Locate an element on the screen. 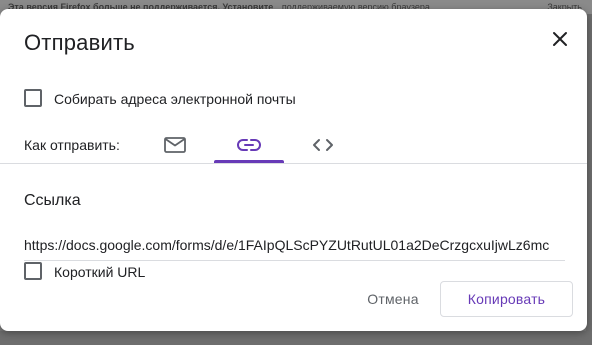 The width and height of the screenshot is (592, 345). copy-button: Копировать is located at coordinates (506, 299).